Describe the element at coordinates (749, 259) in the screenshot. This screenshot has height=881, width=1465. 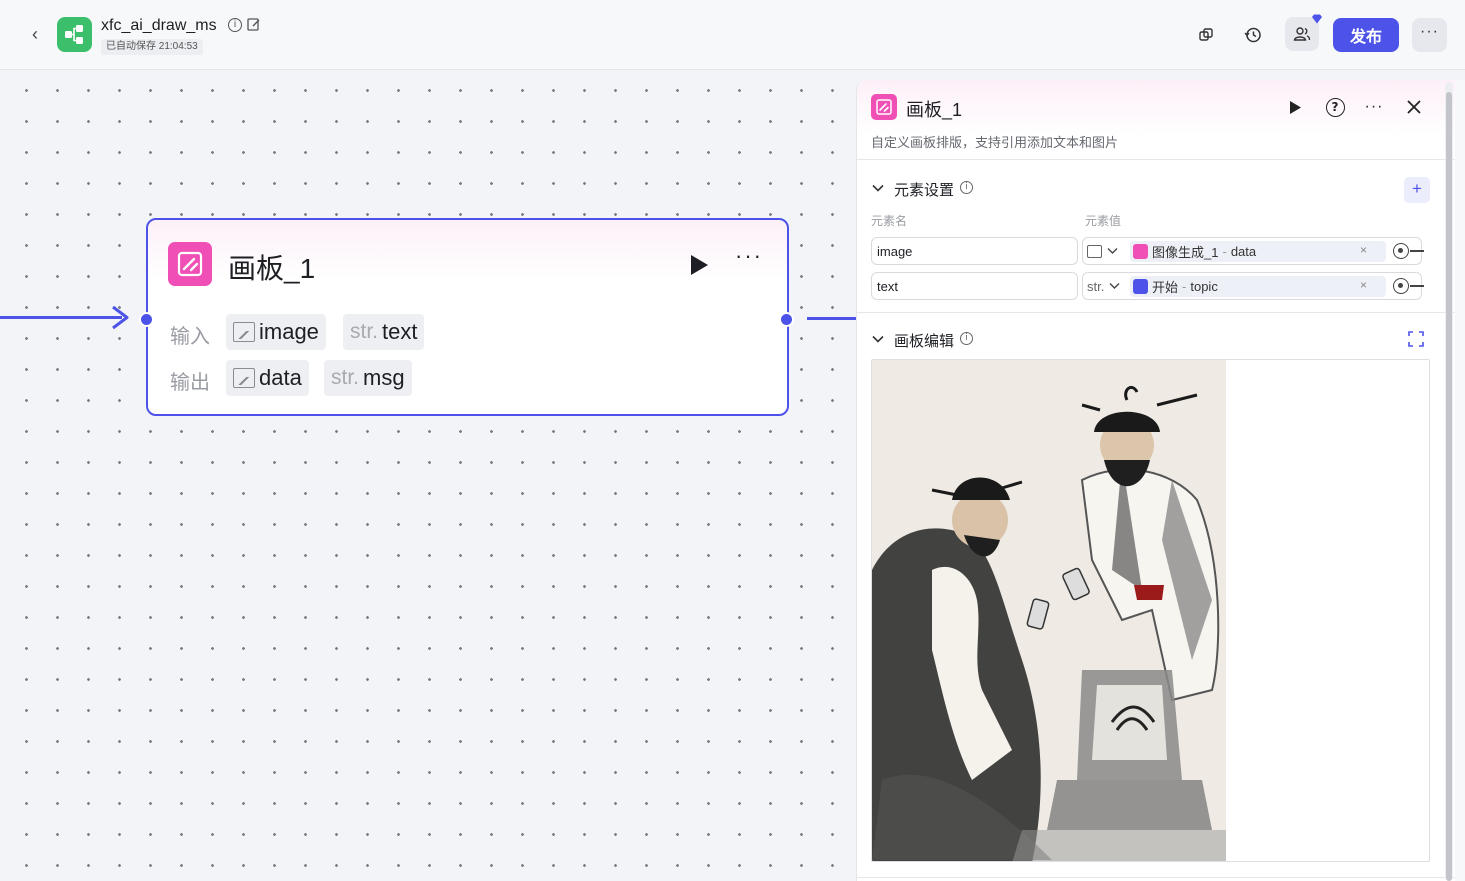
I see `node-more-icon: ···` at that location.